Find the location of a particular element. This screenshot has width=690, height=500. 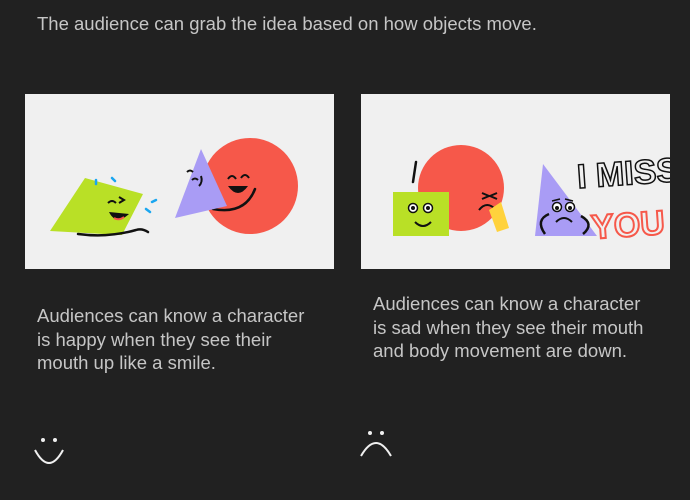

svg-text: I MISS is located at coordinates (623, 173).